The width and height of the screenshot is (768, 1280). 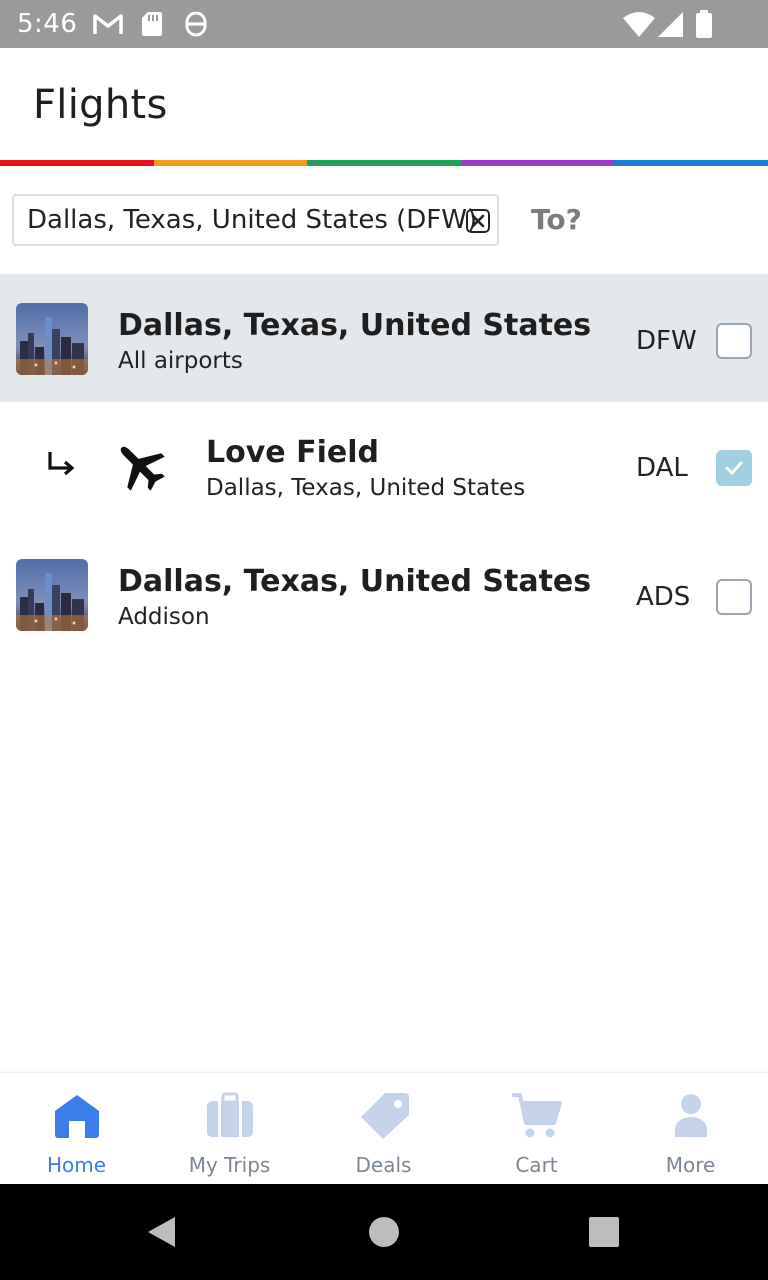 What do you see at coordinates (704, 24) in the screenshot?
I see `battery-icon` at bounding box center [704, 24].